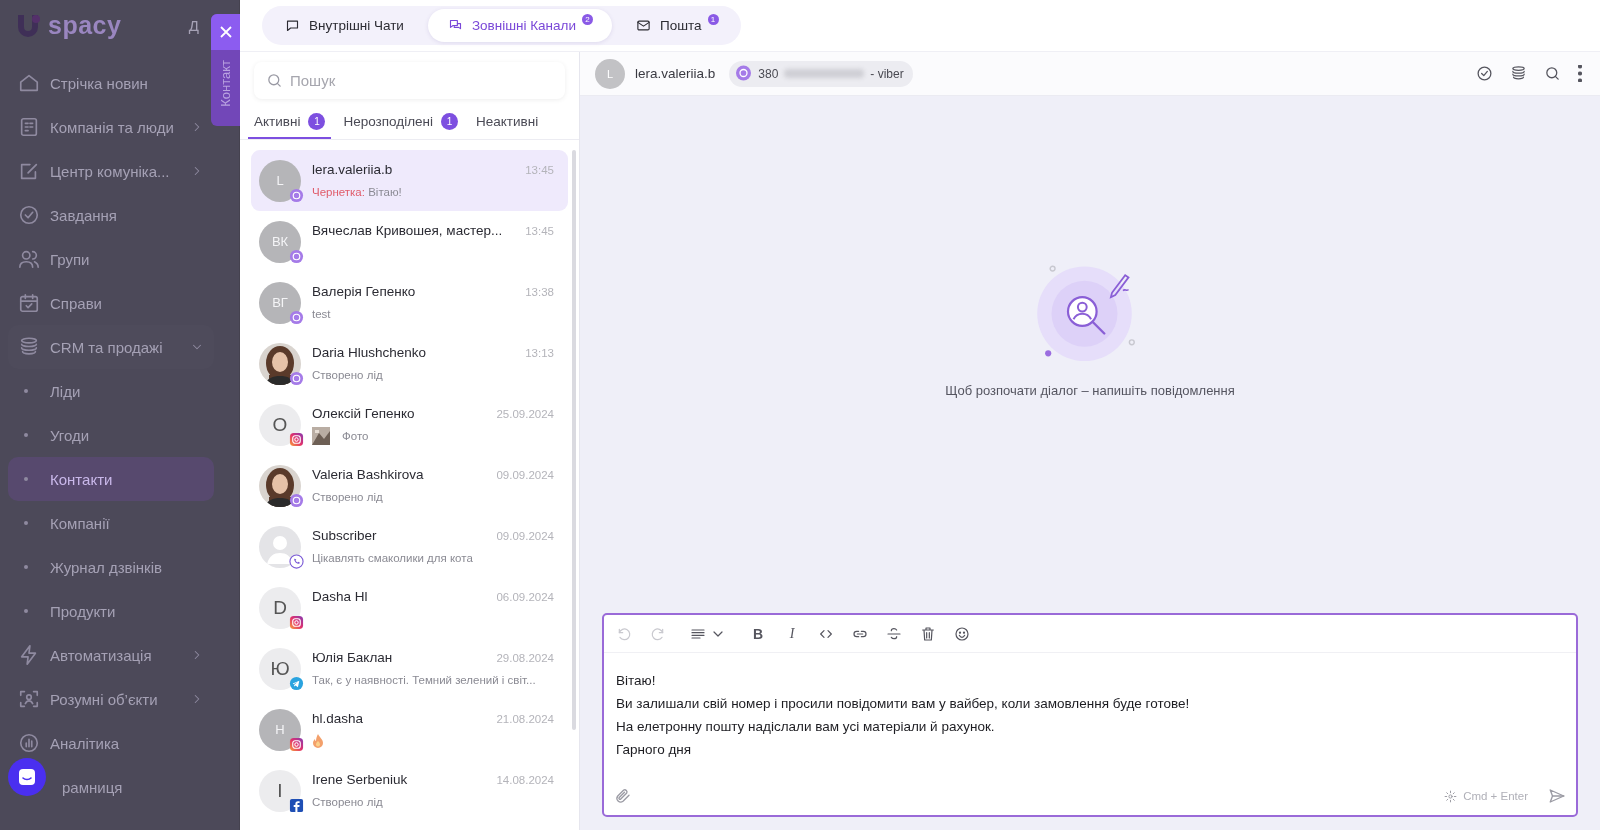  Describe the element at coordinates (623, 796) in the screenshot. I see `attach-button` at that location.